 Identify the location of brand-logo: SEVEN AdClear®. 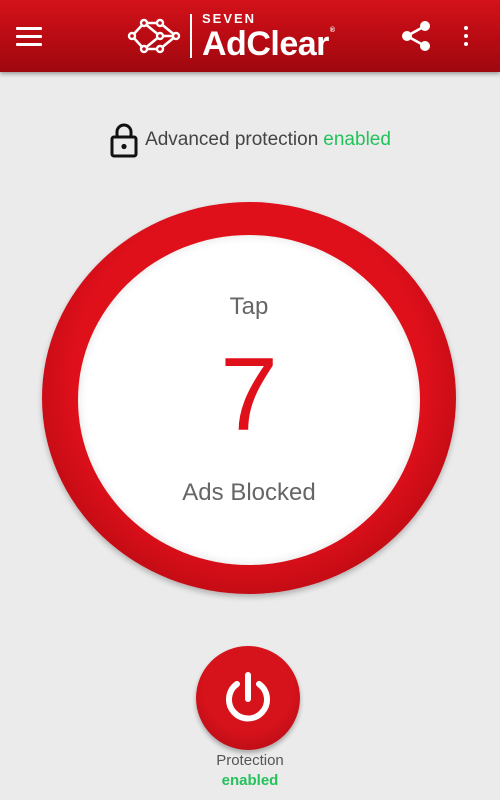
(230, 36).